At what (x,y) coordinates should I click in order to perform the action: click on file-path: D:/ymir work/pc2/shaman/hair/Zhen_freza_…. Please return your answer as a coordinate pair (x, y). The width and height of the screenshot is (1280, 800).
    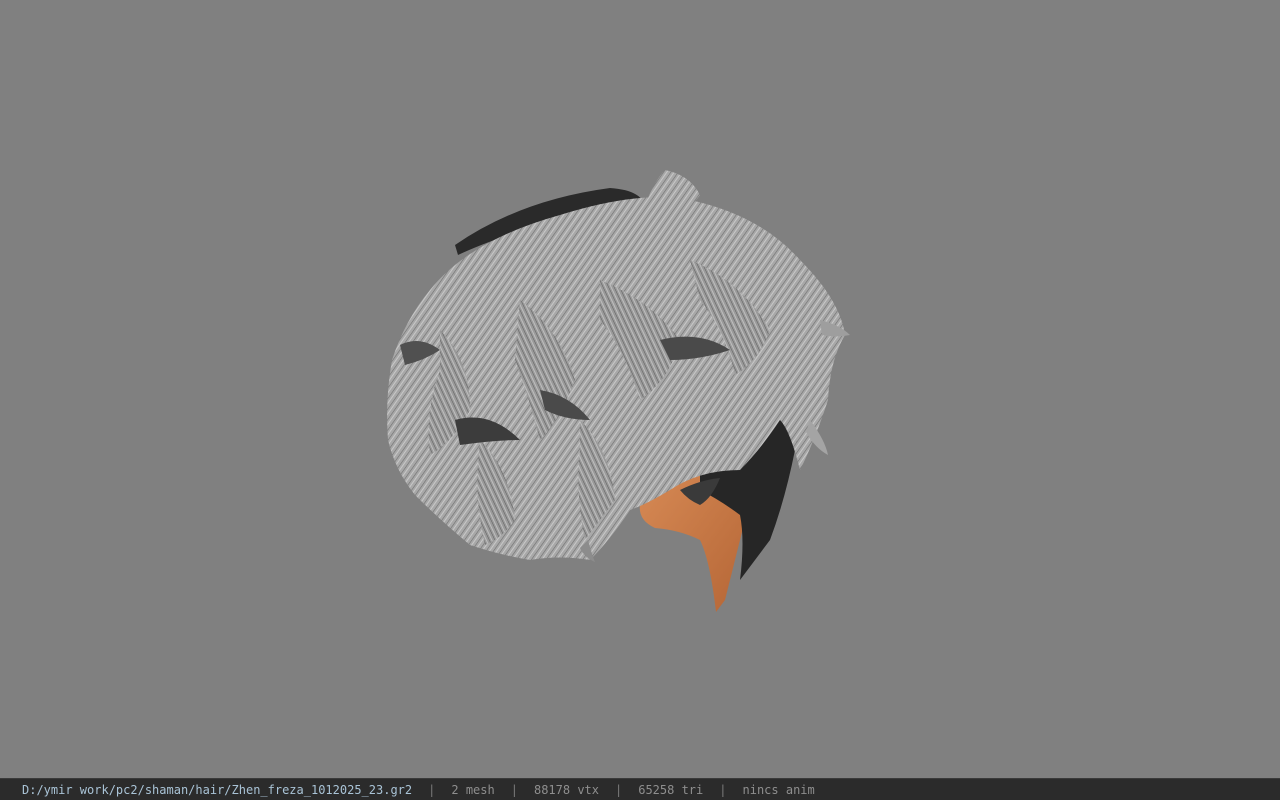
    Looking at the image, I should click on (217, 789).